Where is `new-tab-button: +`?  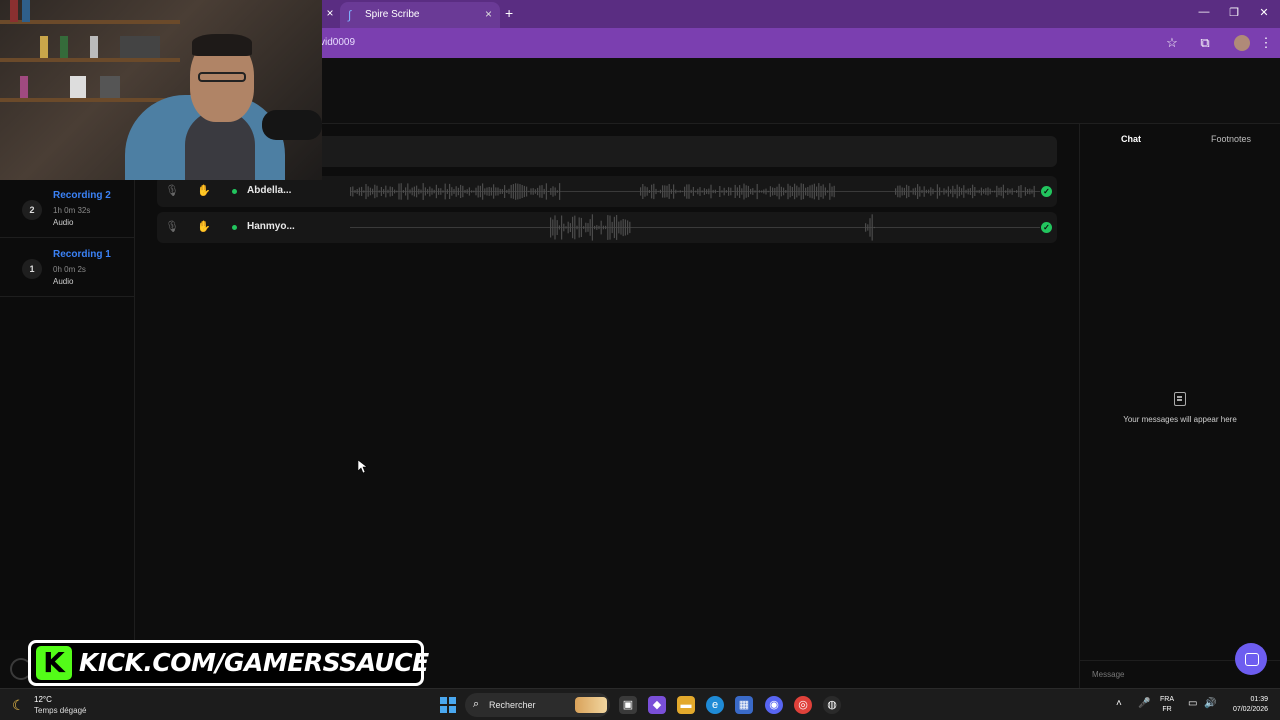
new-tab-button: + is located at coordinates (509, 13).